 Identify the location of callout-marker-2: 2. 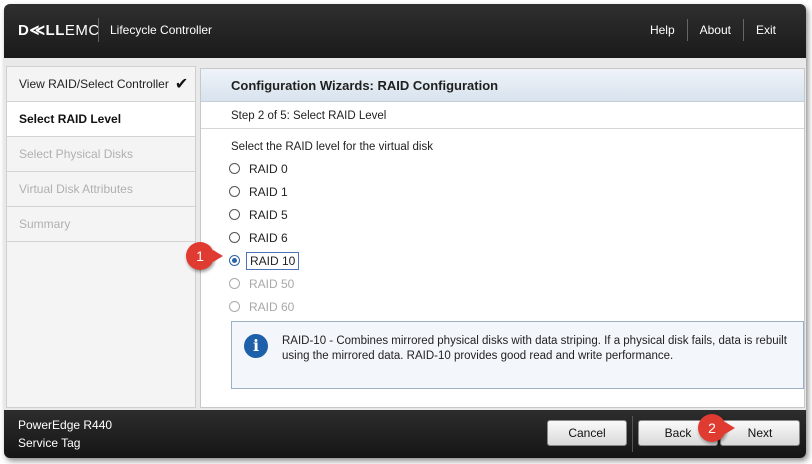
(716, 428).